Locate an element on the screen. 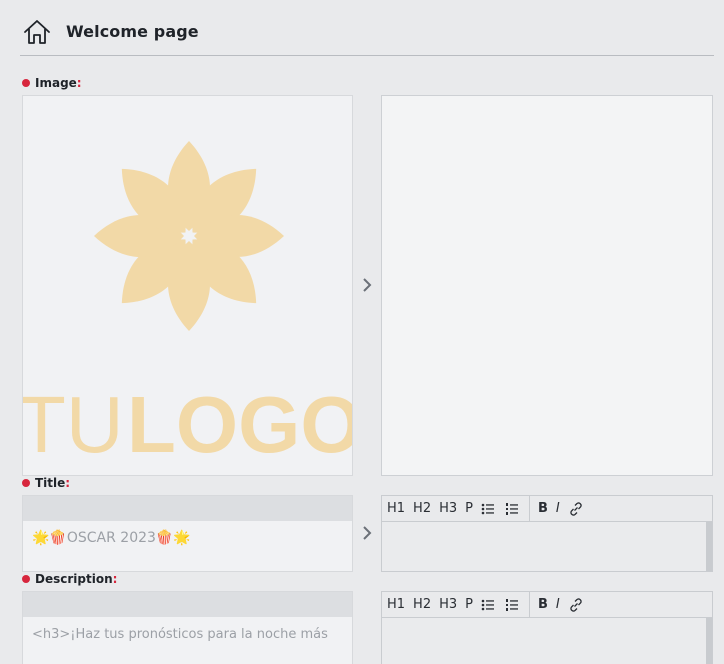 The width and height of the screenshot is (724, 664). image-label: Image: is located at coordinates (52, 83).